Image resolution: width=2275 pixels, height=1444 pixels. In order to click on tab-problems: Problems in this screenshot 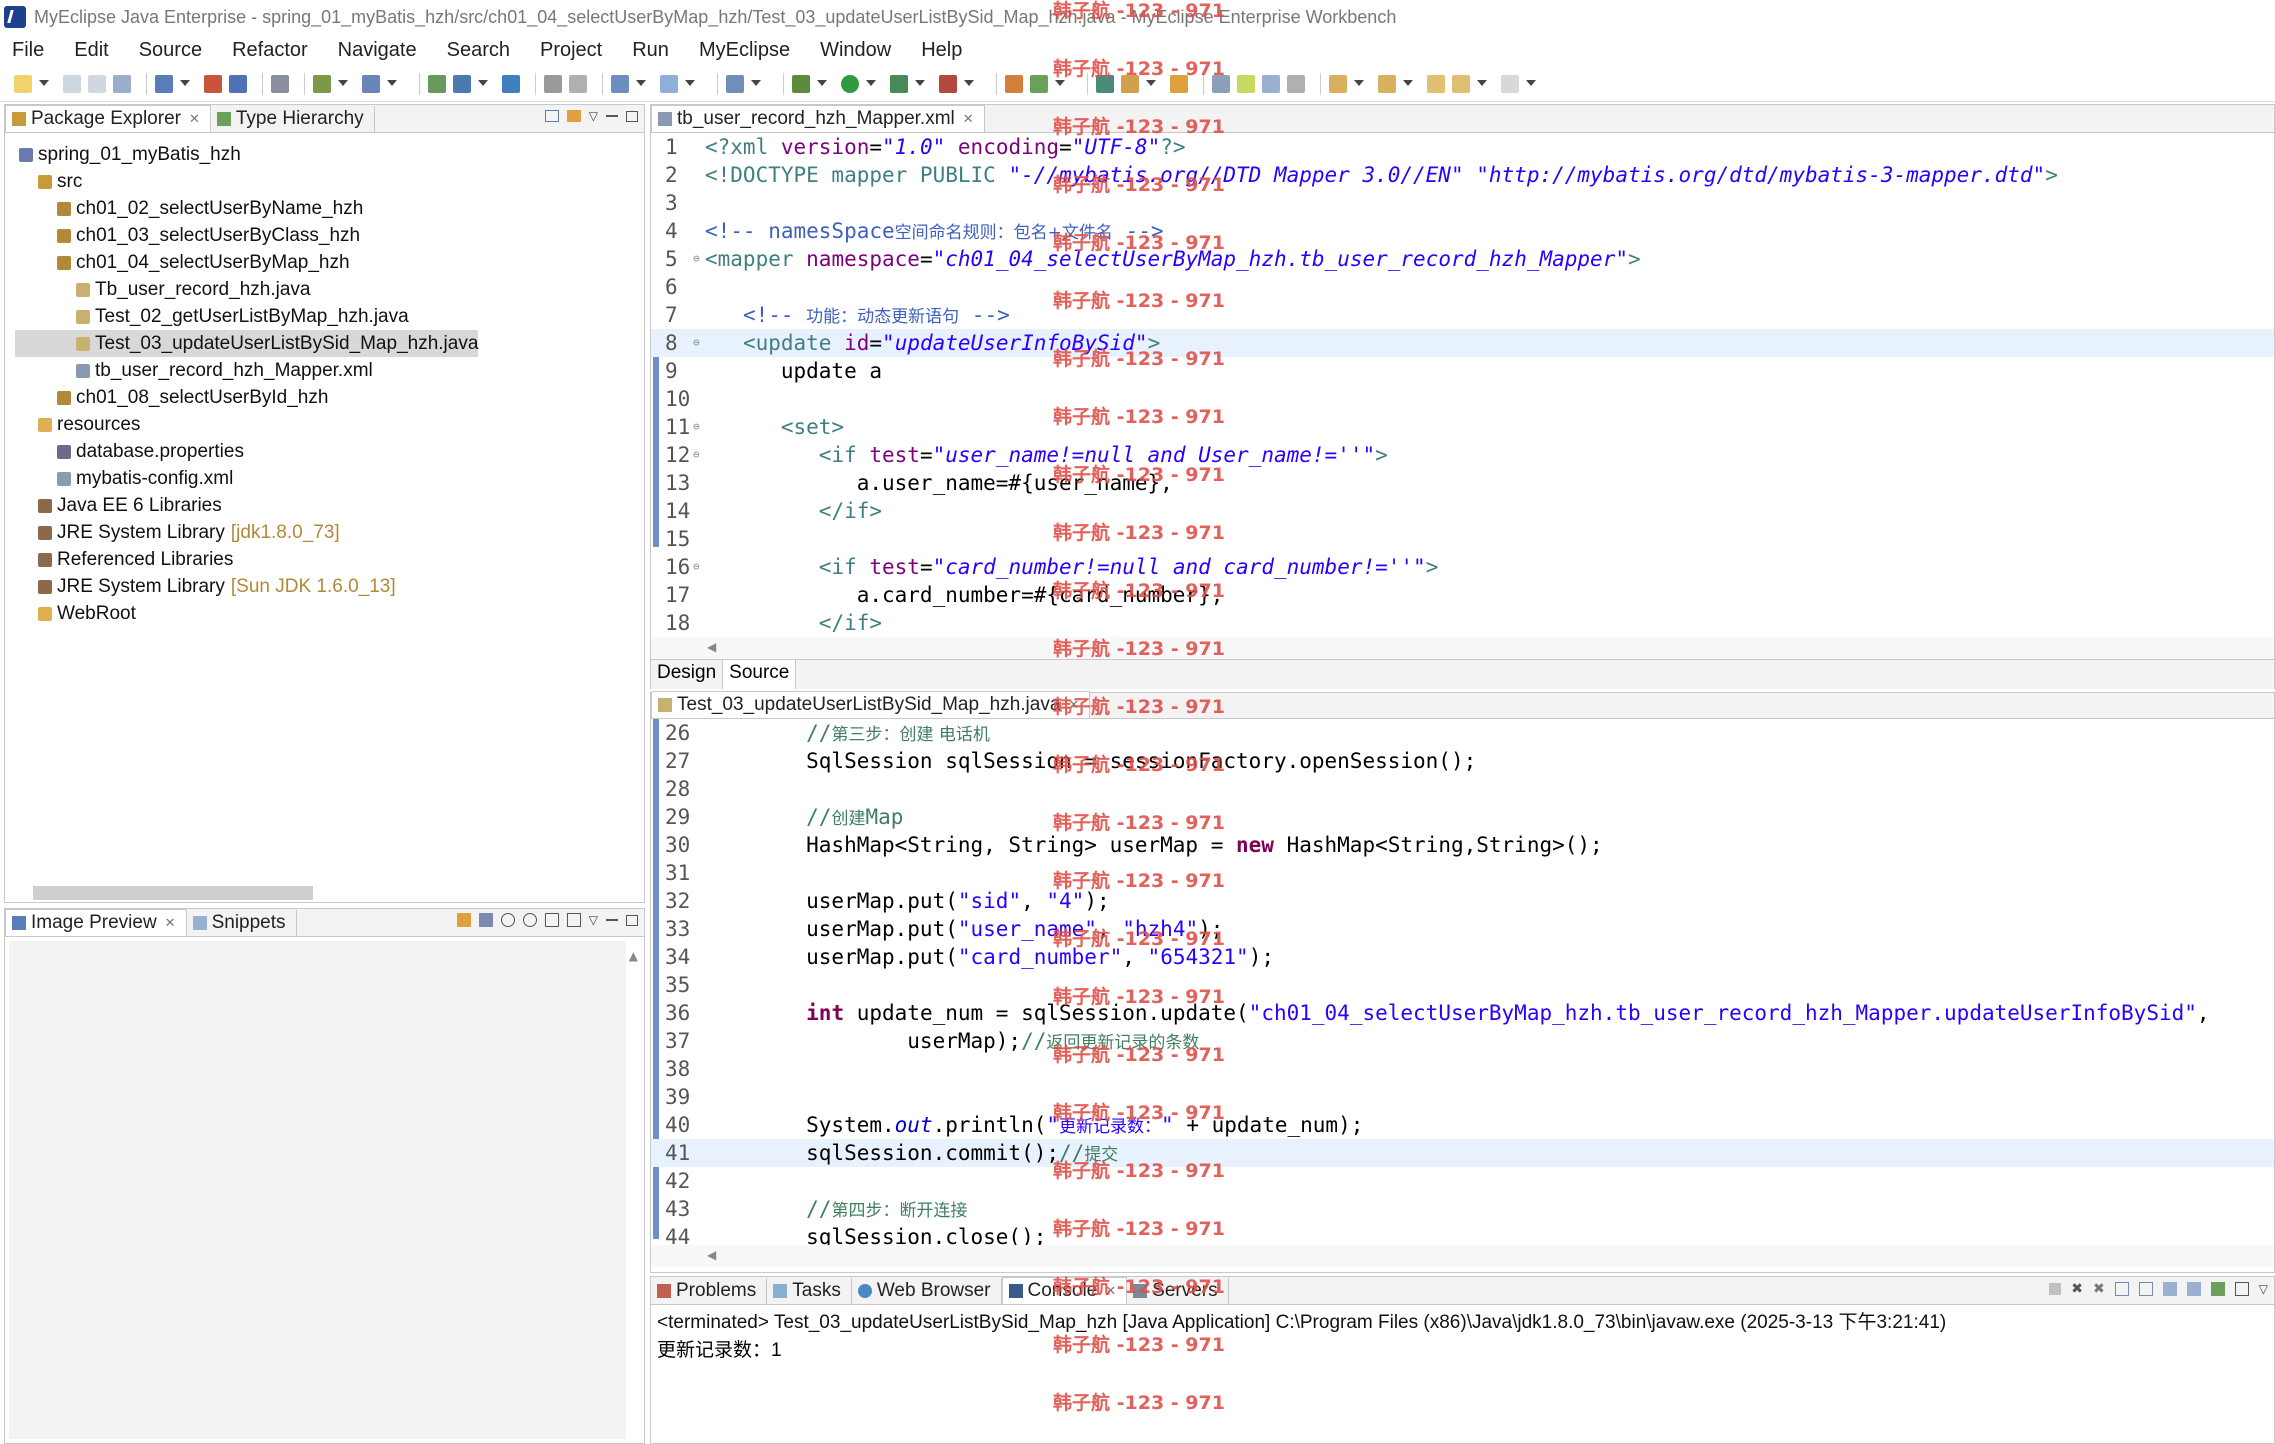, I will do `click(709, 1291)`.